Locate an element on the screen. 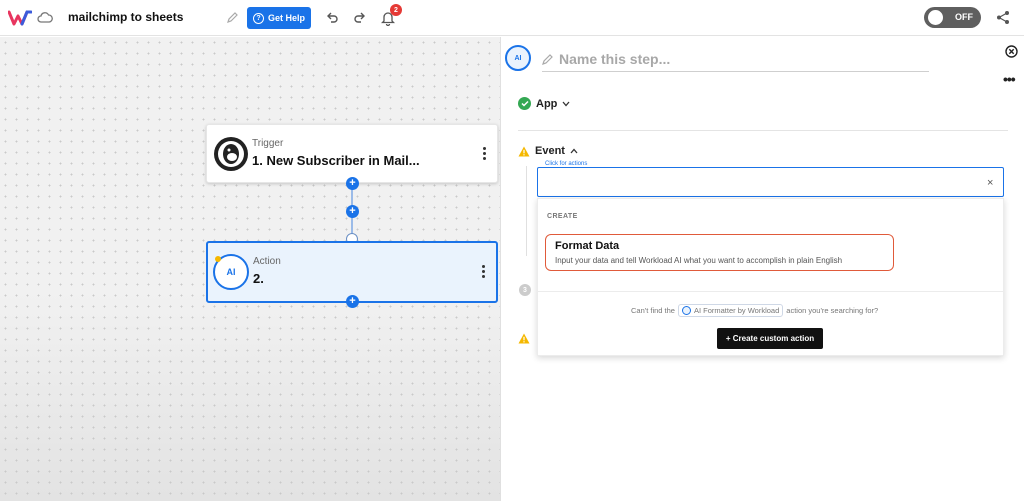 The height and width of the screenshot is (501, 1024). app-section-header: App is located at coordinates (544, 103).